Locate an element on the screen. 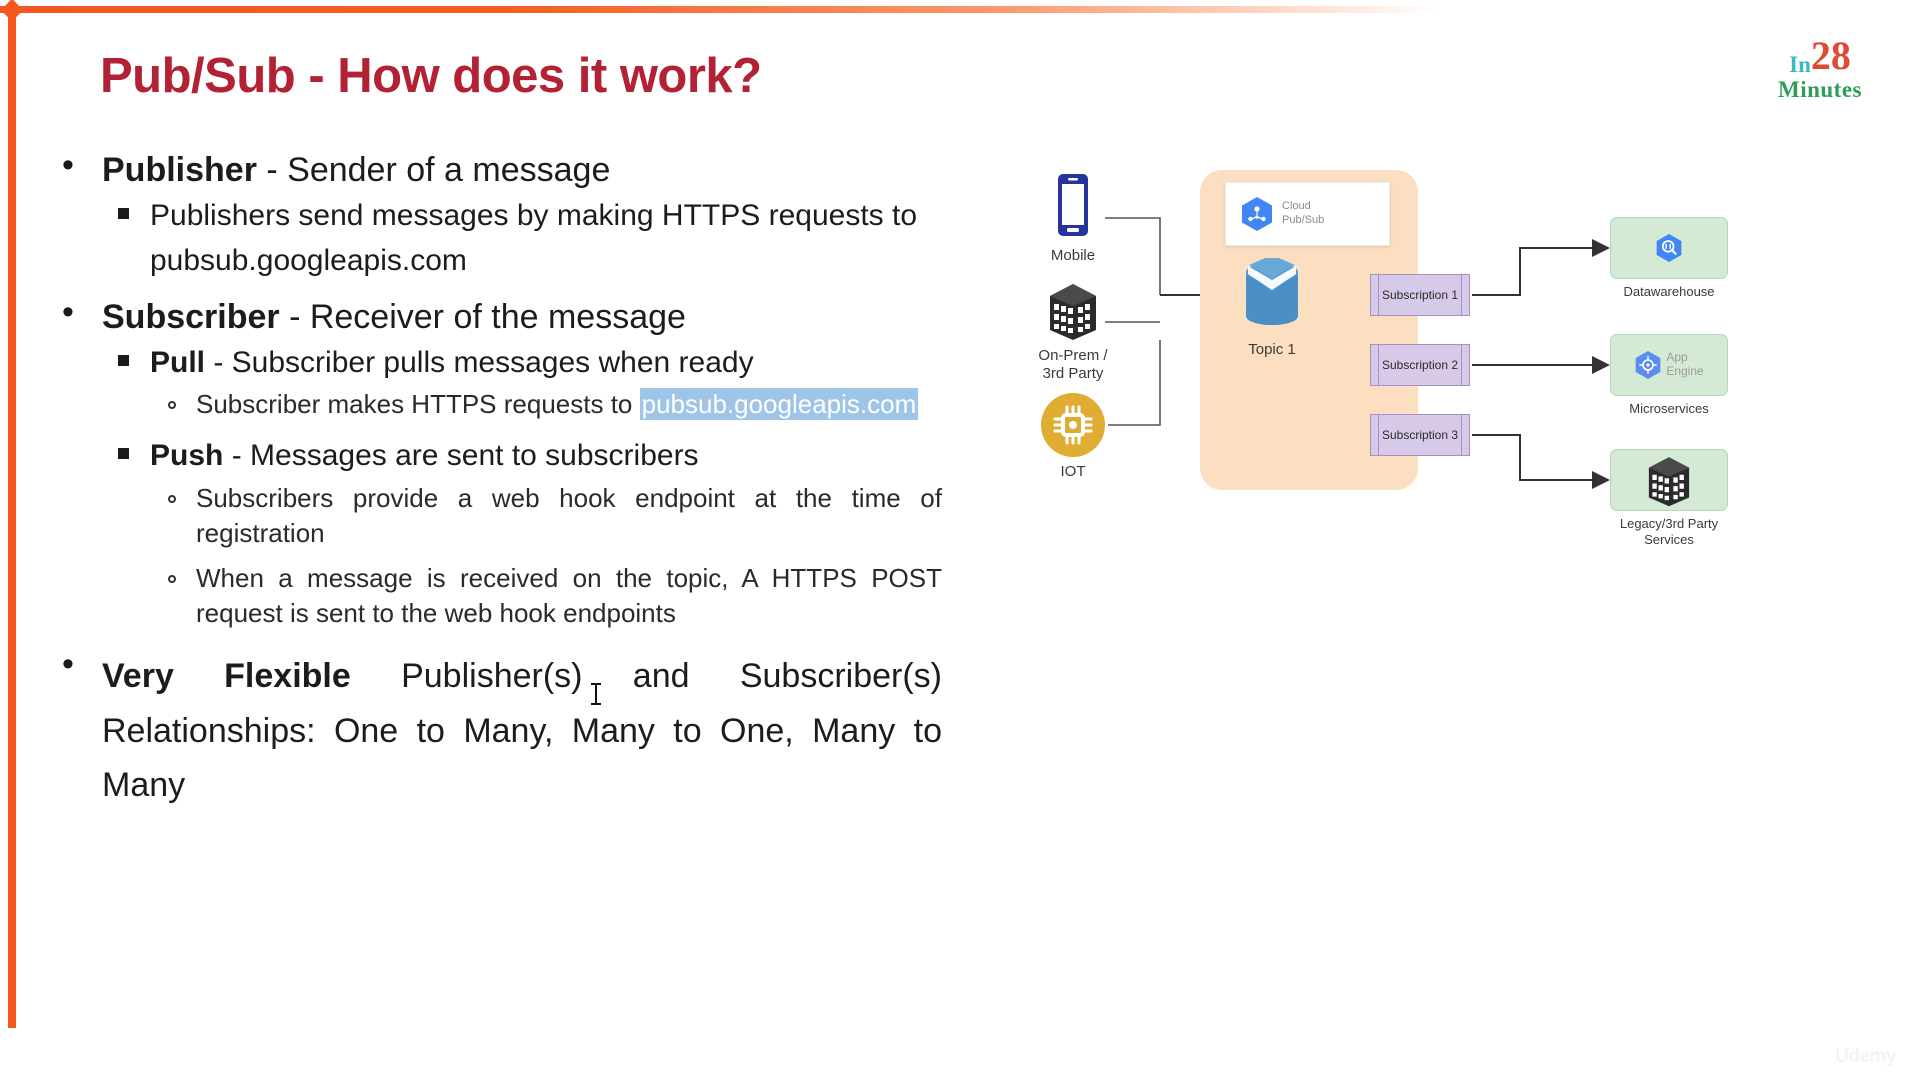 Image resolution: width=1920 pixels, height=1080 pixels. source-onprem: On-Prem / 3rd Party is located at coordinates (1073, 330).